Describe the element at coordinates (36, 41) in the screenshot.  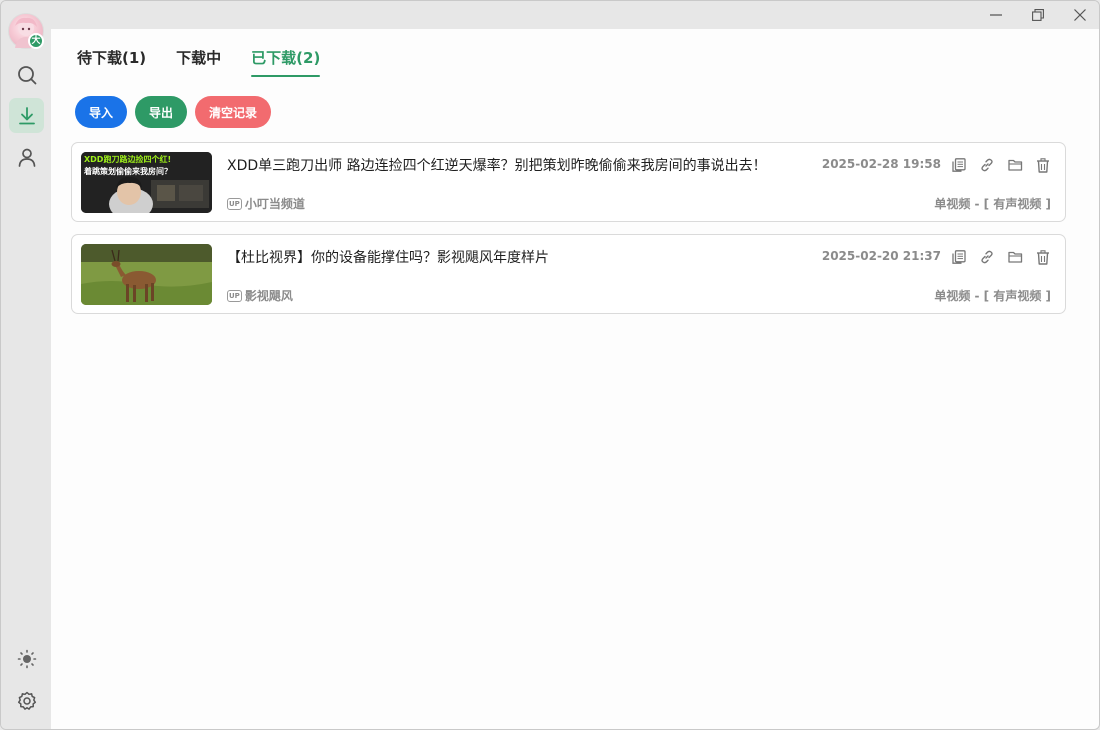
I see `avatar-badge: 大` at that location.